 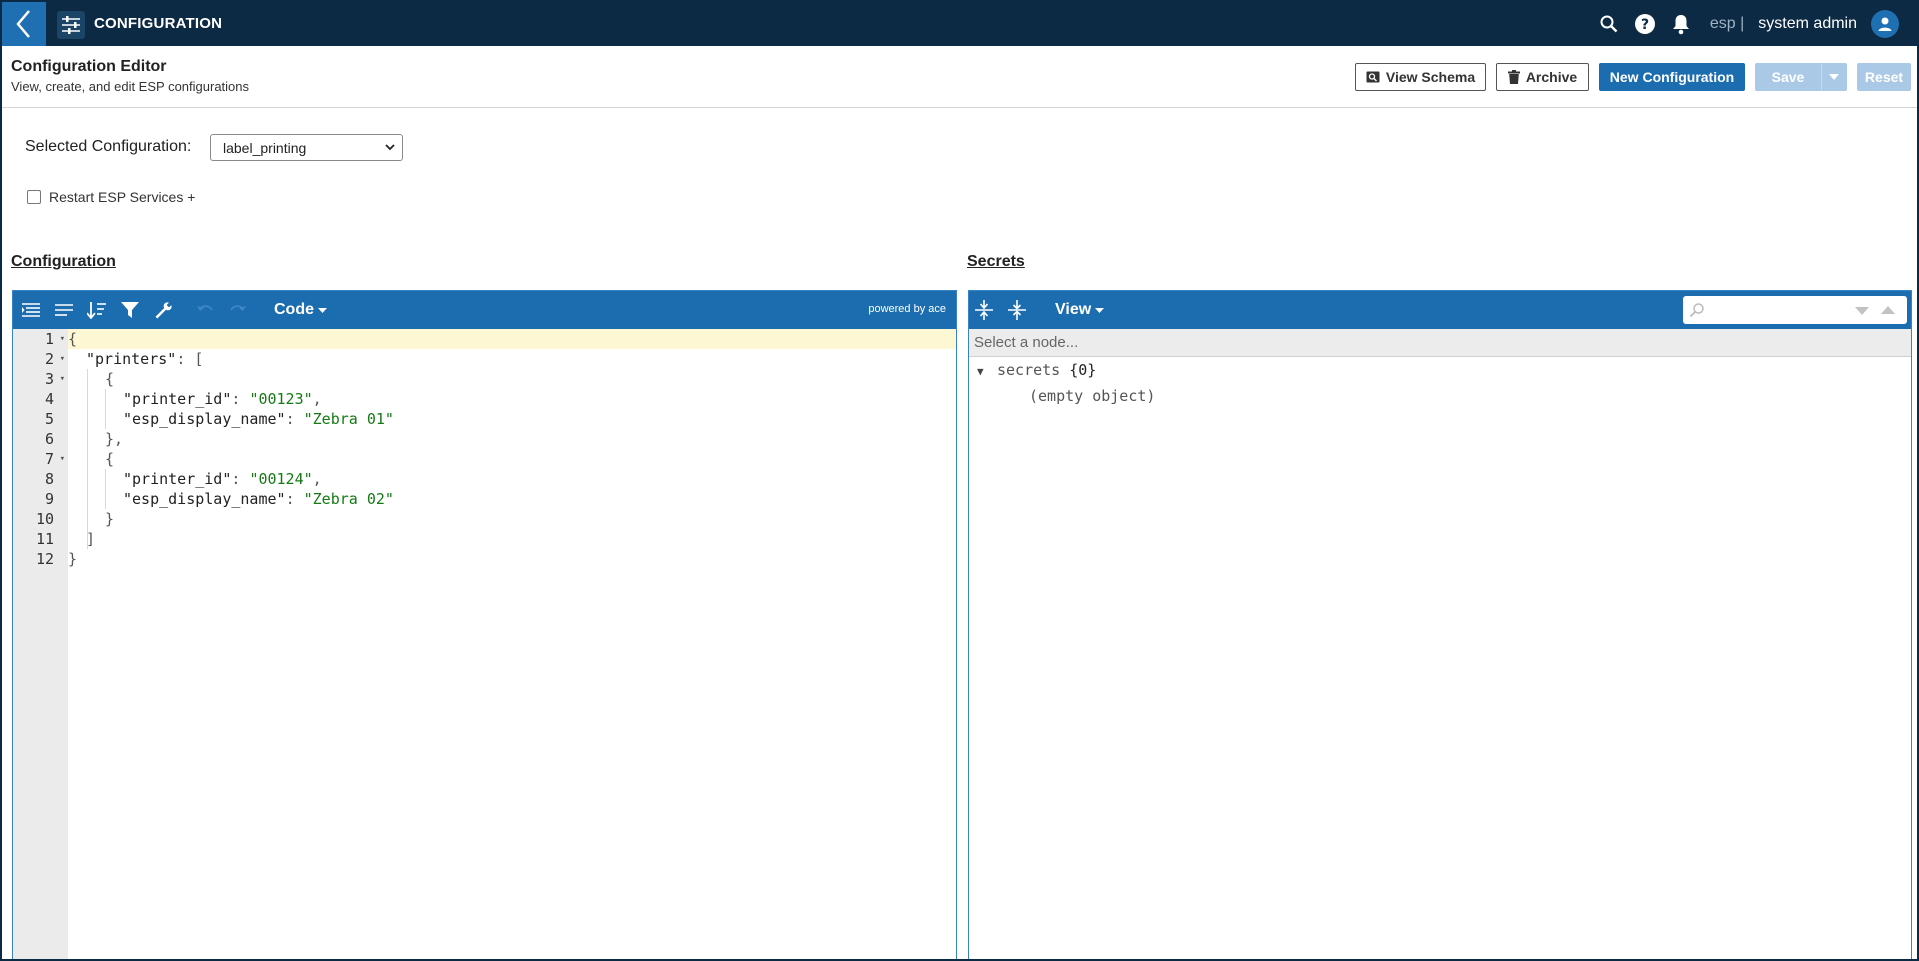 I want to click on back-button, so click(x=24, y=24).